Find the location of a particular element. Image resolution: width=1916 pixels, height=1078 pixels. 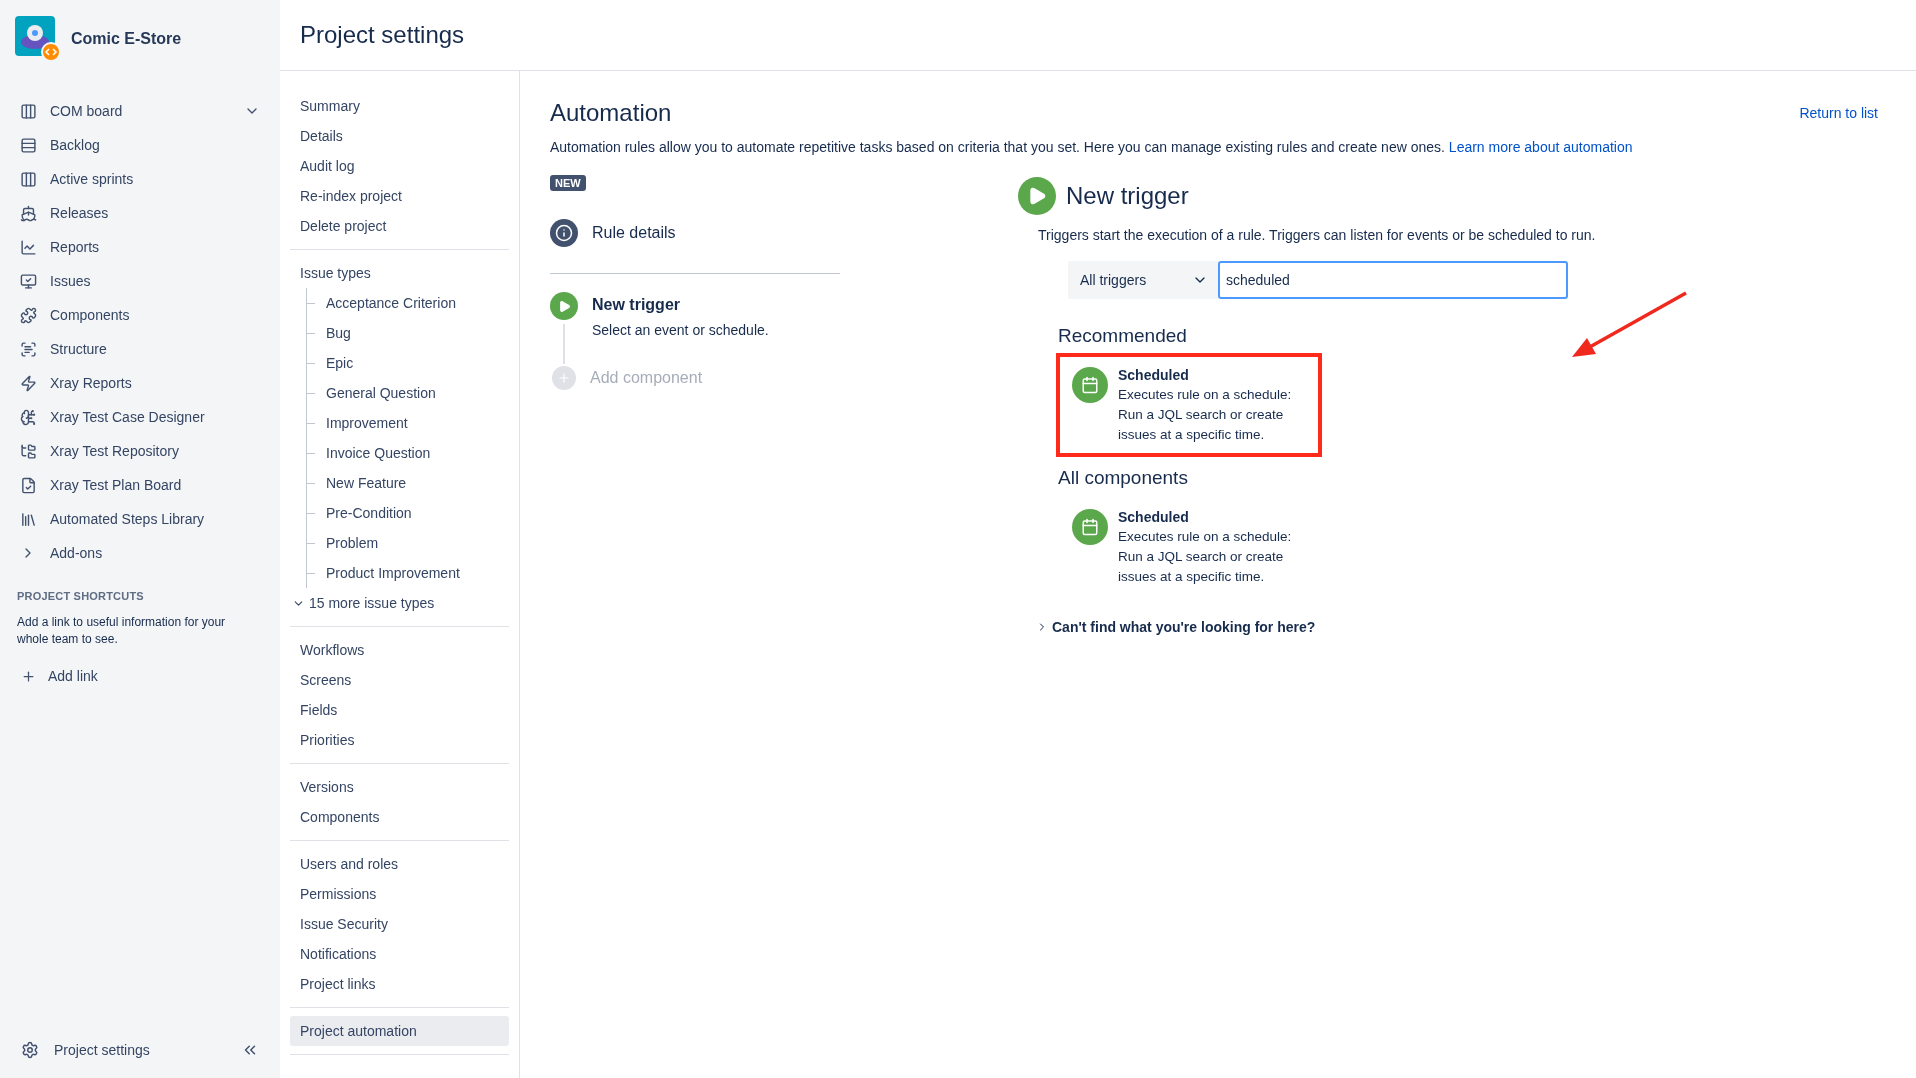

columns-icon is located at coordinates (28, 179).